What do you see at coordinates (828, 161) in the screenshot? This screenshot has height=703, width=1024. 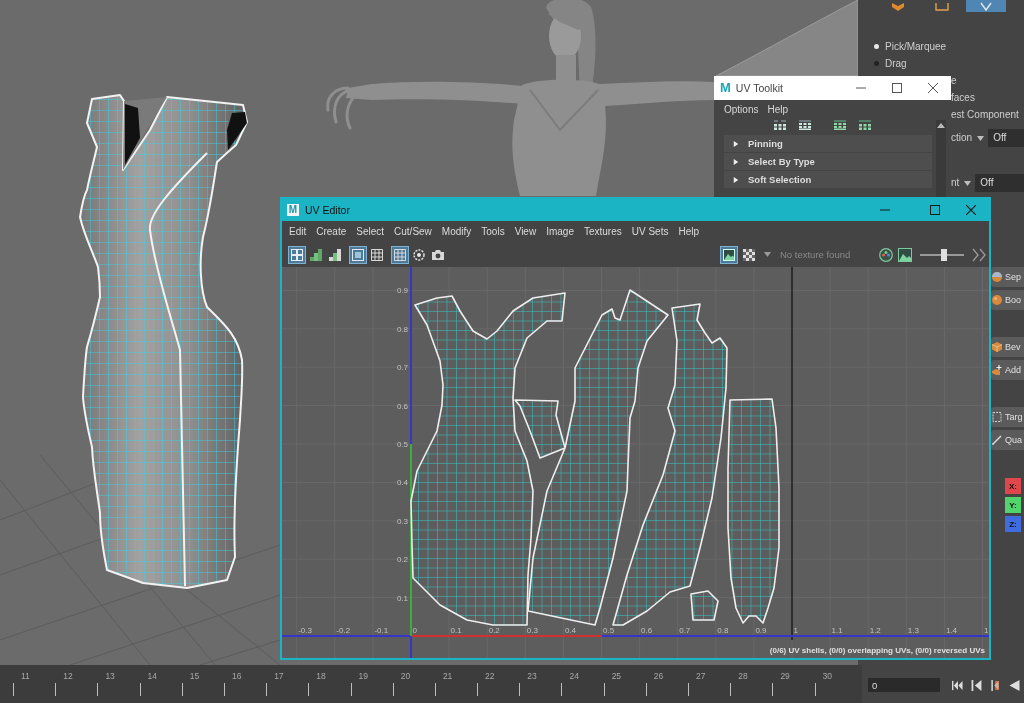 I see `section-header: Select By Type` at bounding box center [828, 161].